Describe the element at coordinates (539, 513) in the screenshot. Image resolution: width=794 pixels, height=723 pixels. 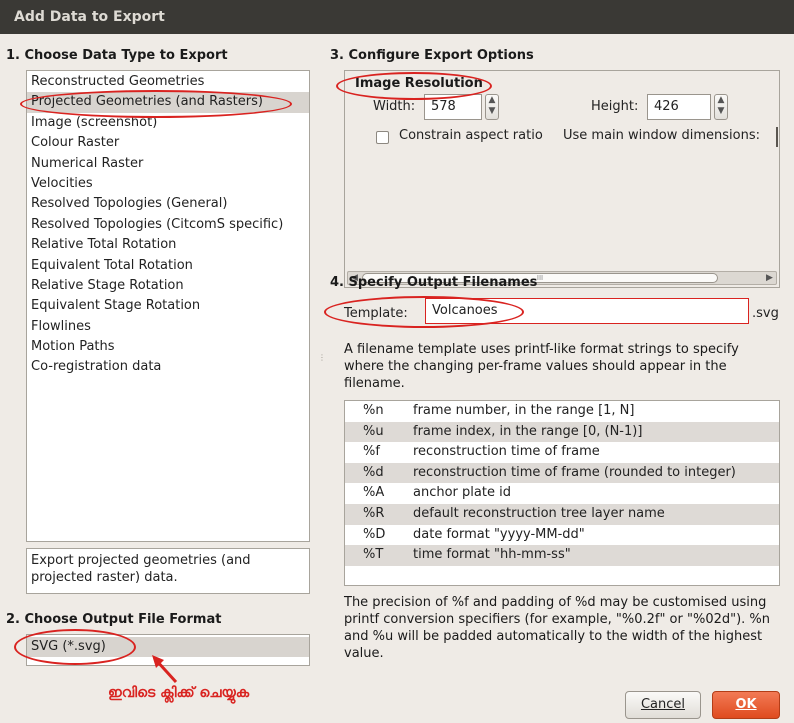
I see `specifier-description: default reconstruction tree layer name` at that location.